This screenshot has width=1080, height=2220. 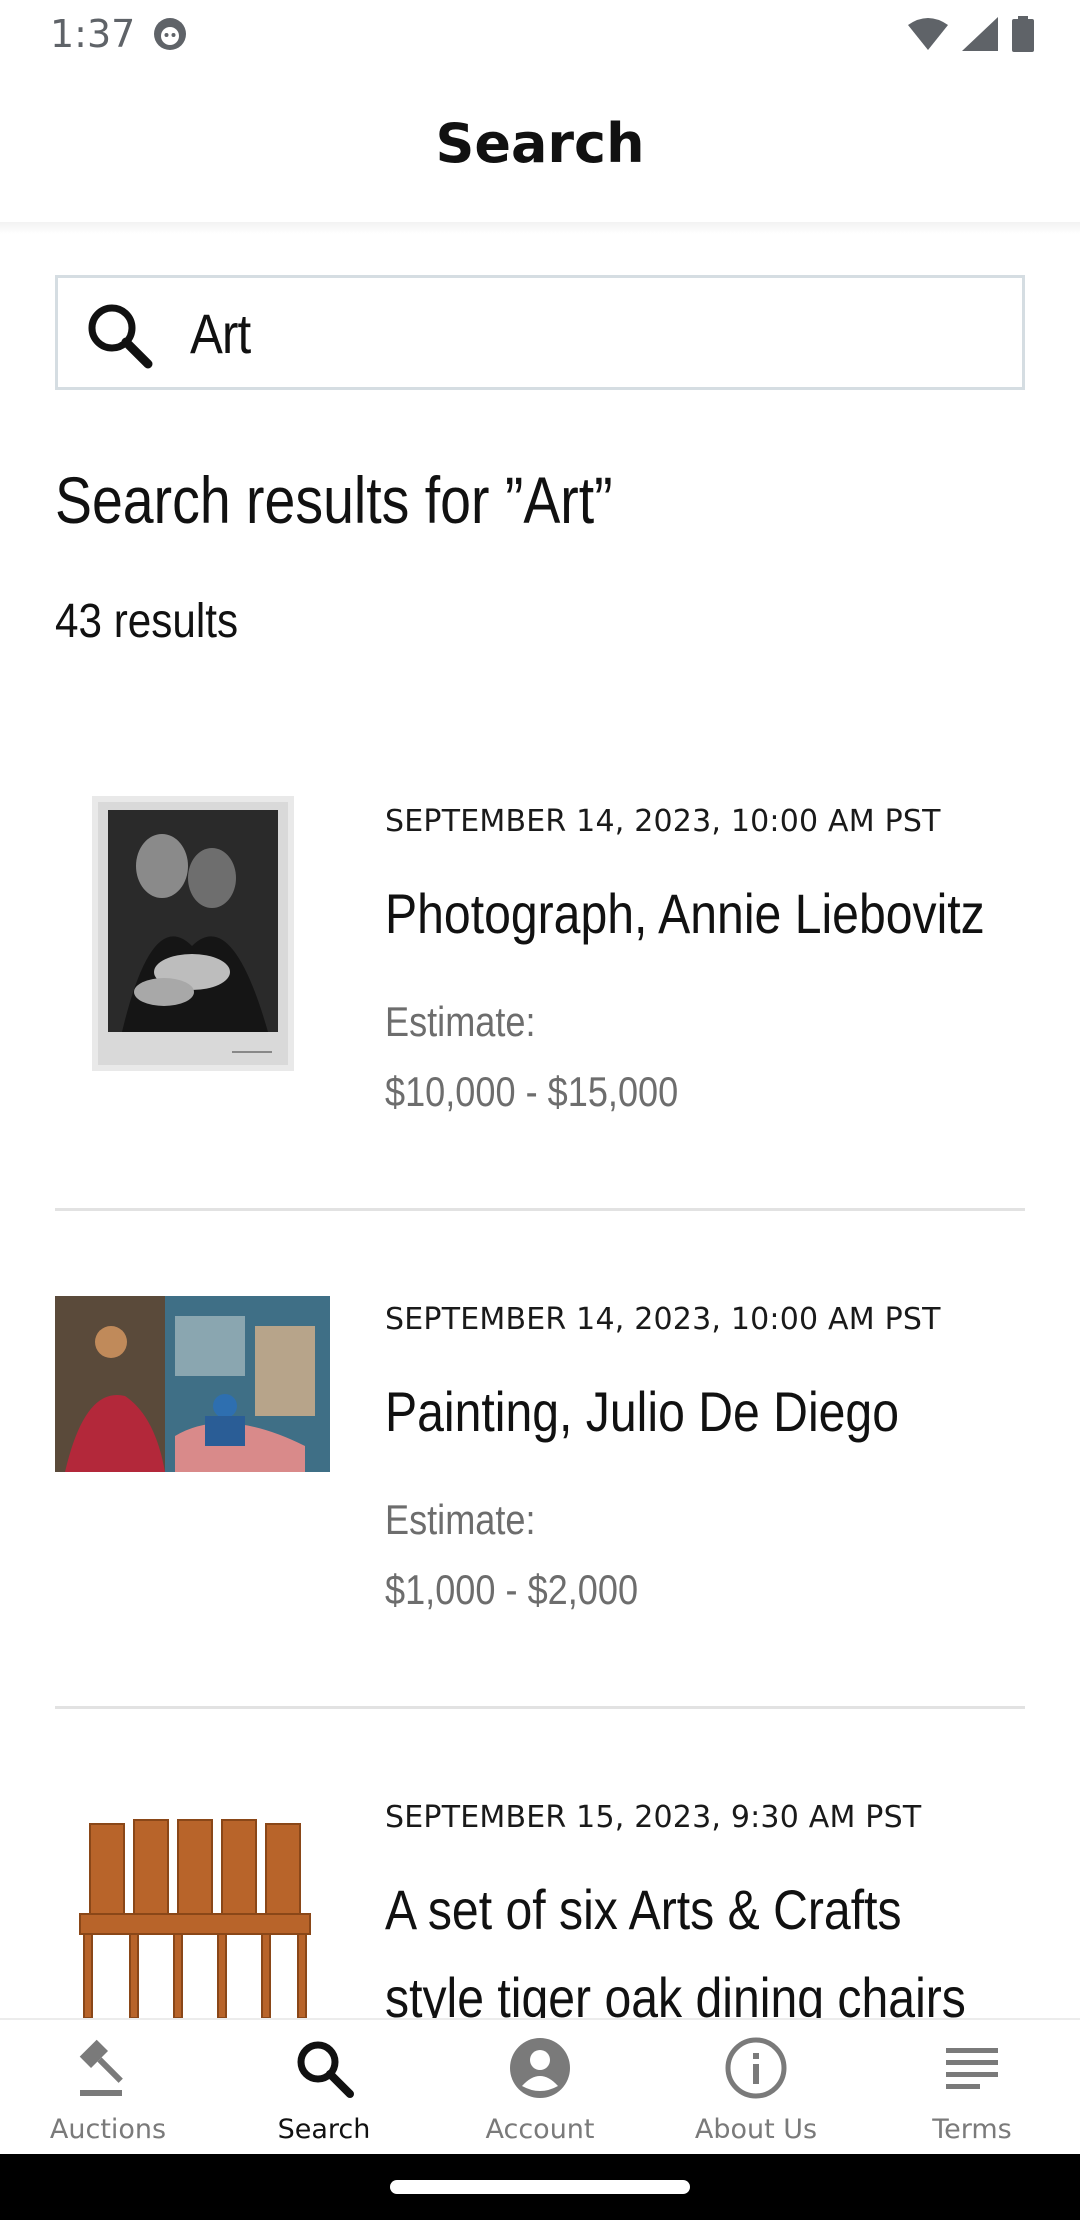 I want to click on nav-label: Search, so click(x=324, y=2129).